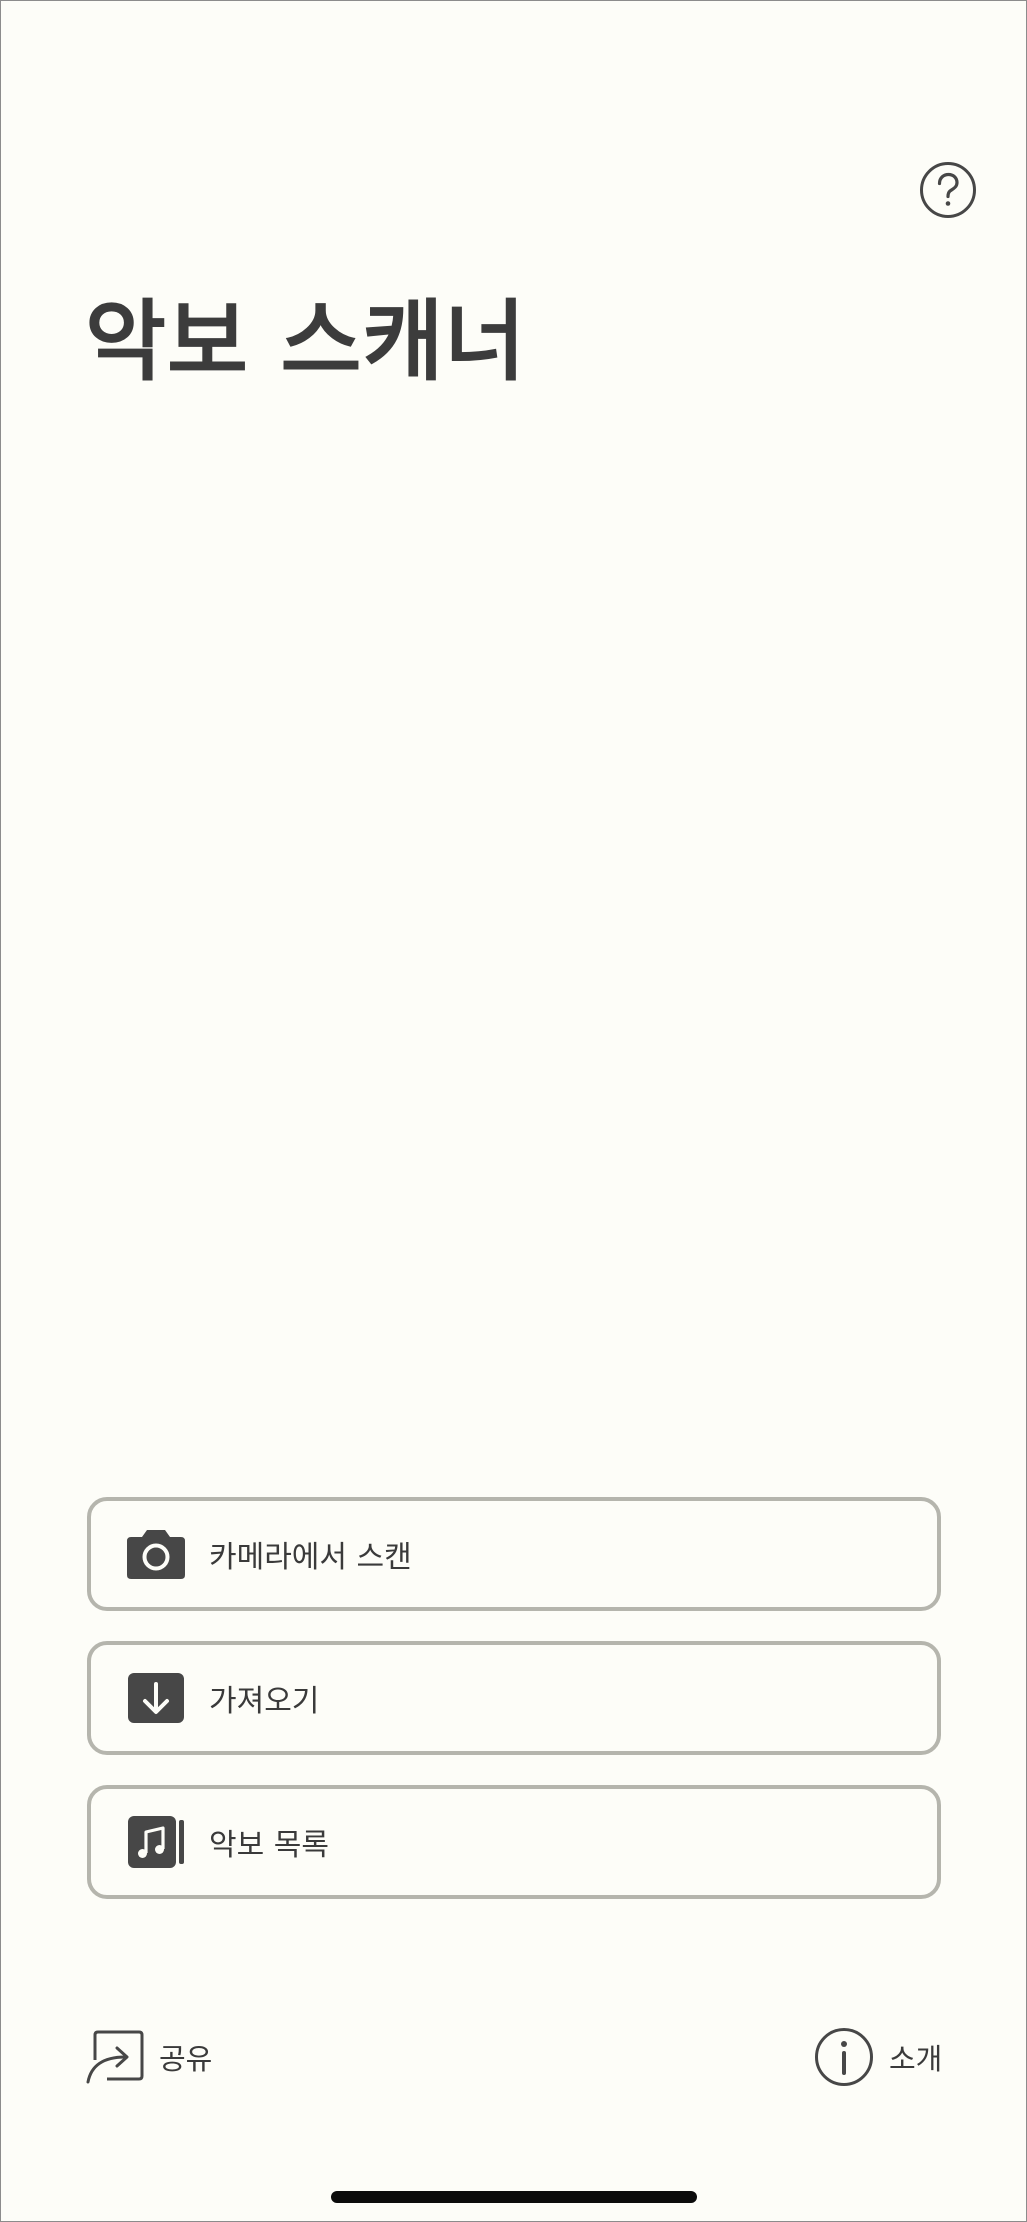 This screenshot has height=2222, width=1027. Describe the element at coordinates (514, 1842) in the screenshot. I see `score-list-button: 악보 목록` at that location.